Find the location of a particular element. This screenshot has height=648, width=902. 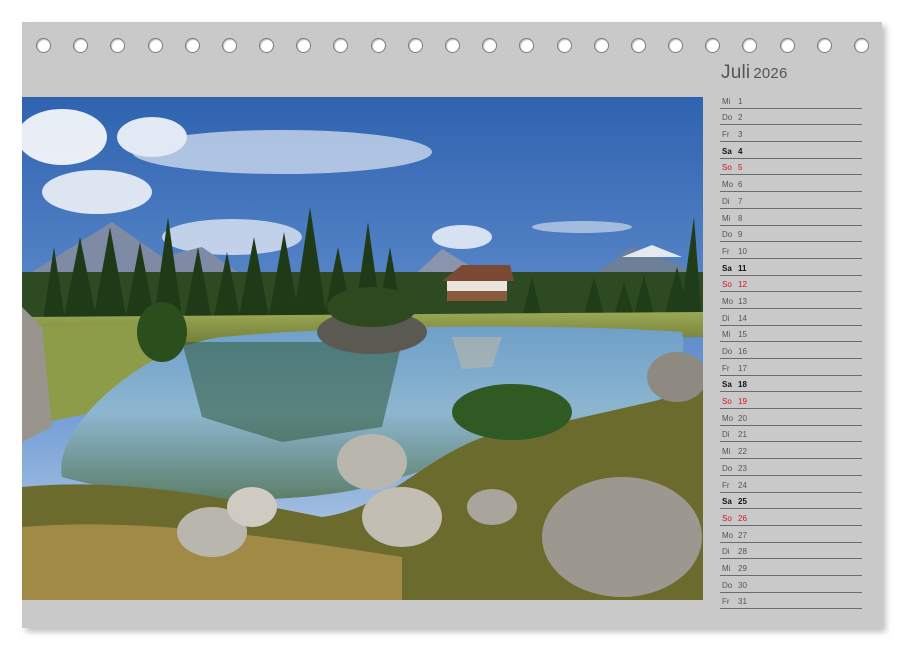

day-row: Di 14 is located at coordinates (791, 317).